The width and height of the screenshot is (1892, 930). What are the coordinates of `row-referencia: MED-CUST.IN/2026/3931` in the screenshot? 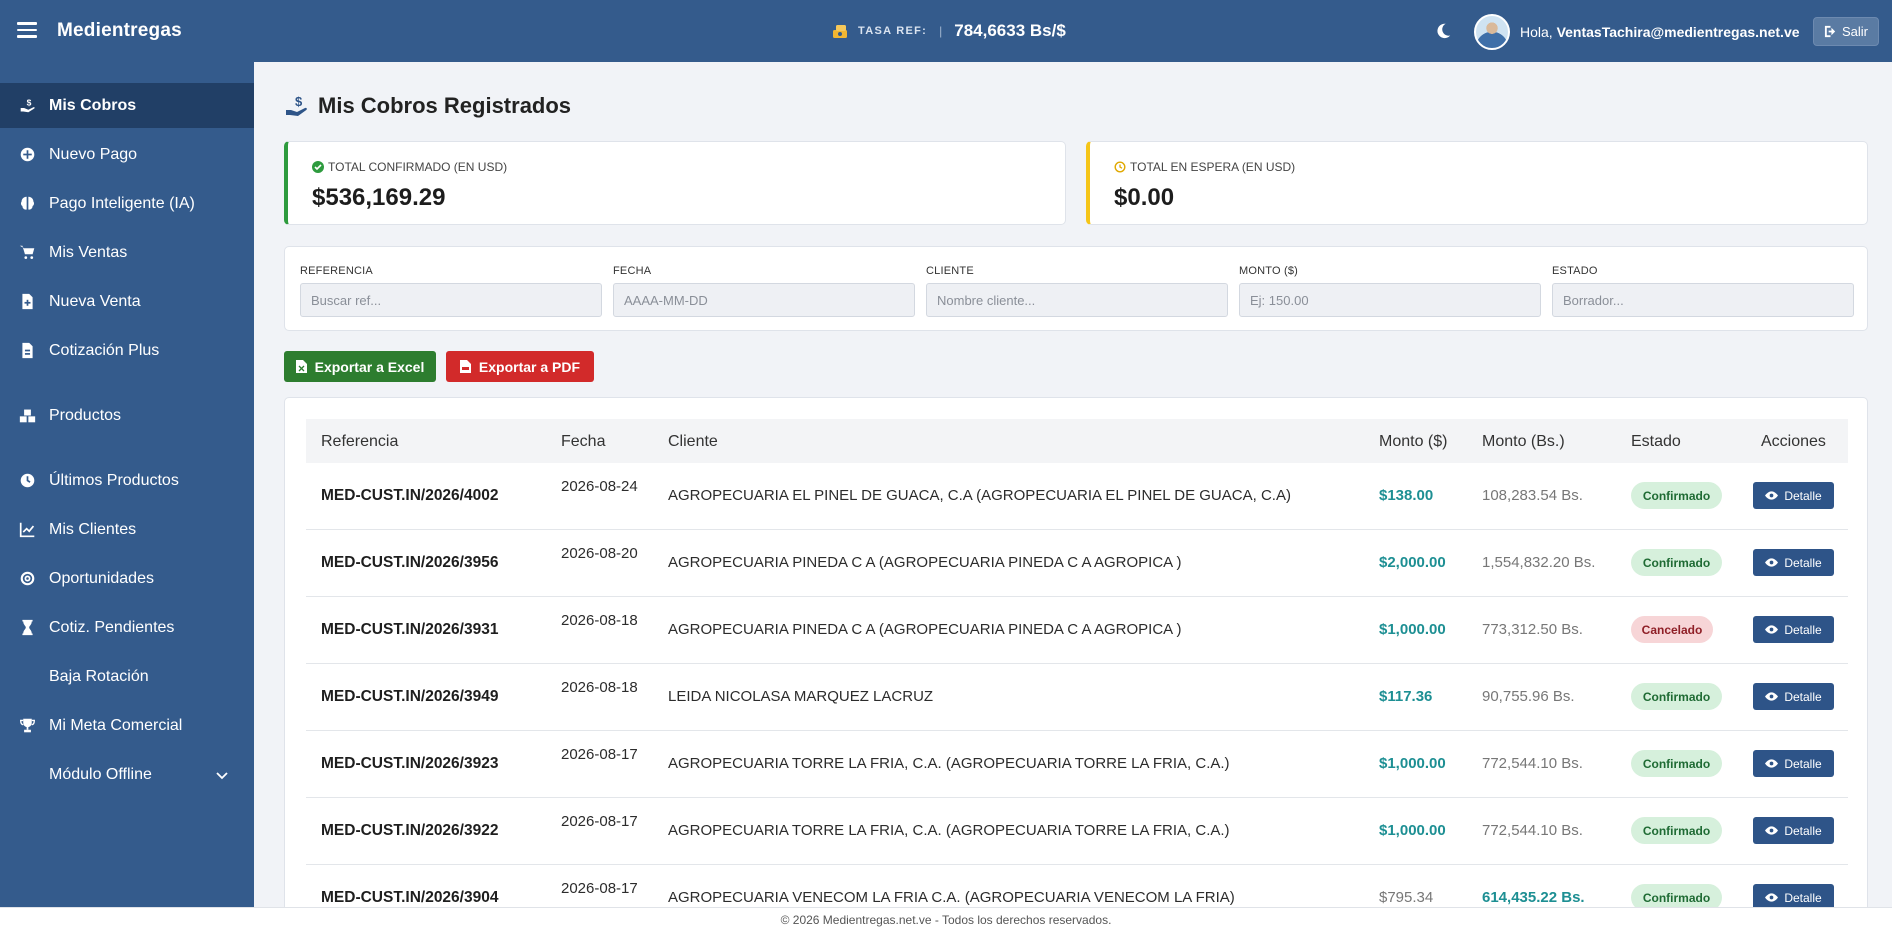 It's located at (410, 629).